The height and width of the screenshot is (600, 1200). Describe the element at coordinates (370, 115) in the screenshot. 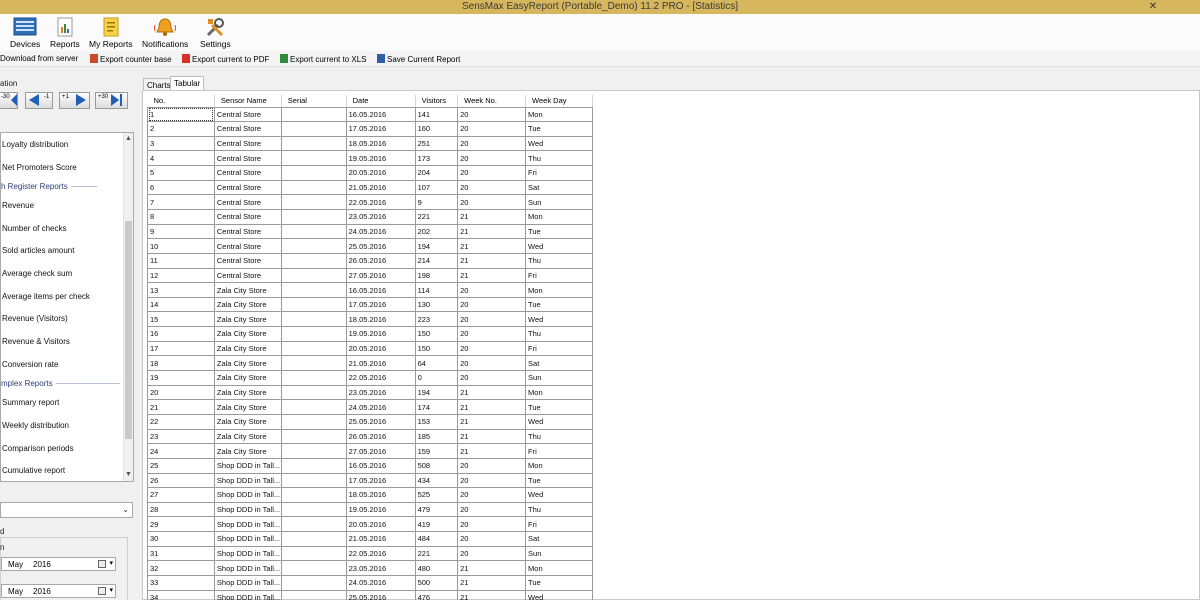

I see `table-row: 1 Central Store 16.05.2016 141 20 Mon` at that location.